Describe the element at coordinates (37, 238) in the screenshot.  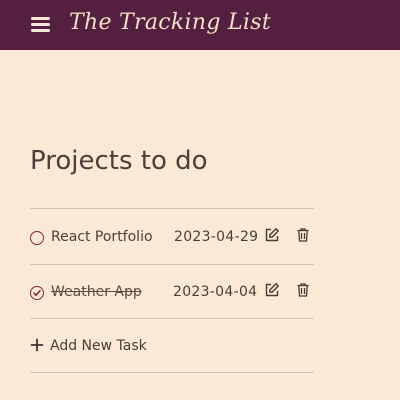
I see `circle-icon` at that location.